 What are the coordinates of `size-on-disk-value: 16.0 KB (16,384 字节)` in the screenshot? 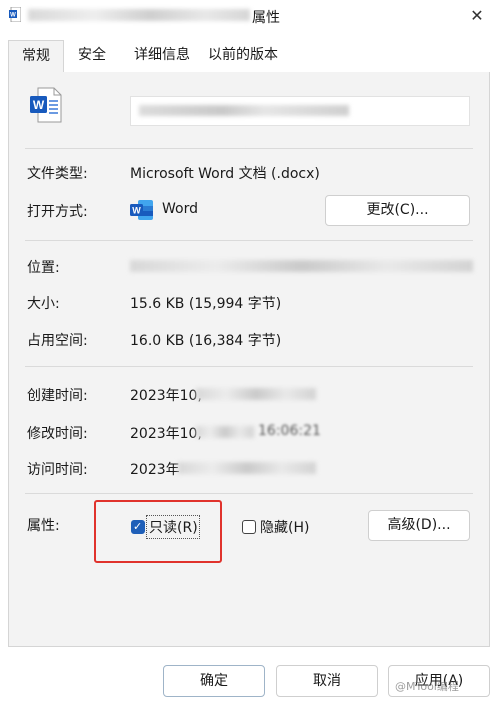 It's located at (206, 341).